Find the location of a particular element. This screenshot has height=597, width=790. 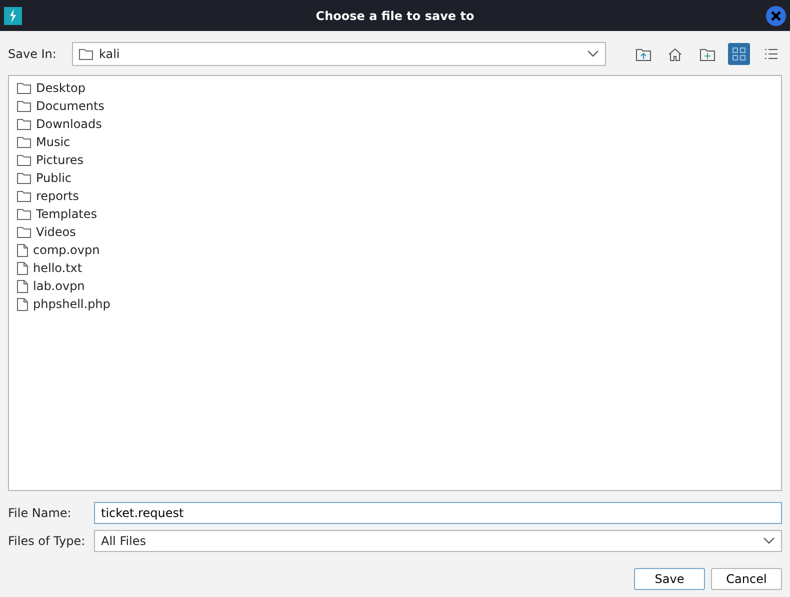

file-item: Music is located at coordinates (43, 142).